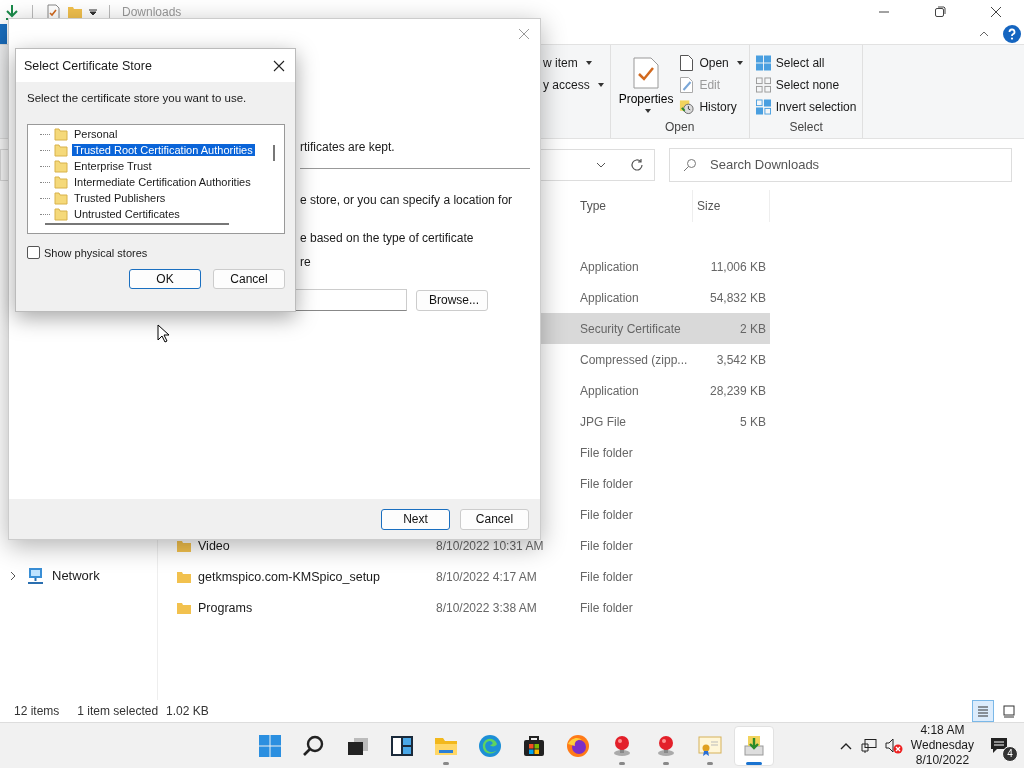 The image size is (1024, 768). I want to click on ok-button: OK, so click(165, 279).